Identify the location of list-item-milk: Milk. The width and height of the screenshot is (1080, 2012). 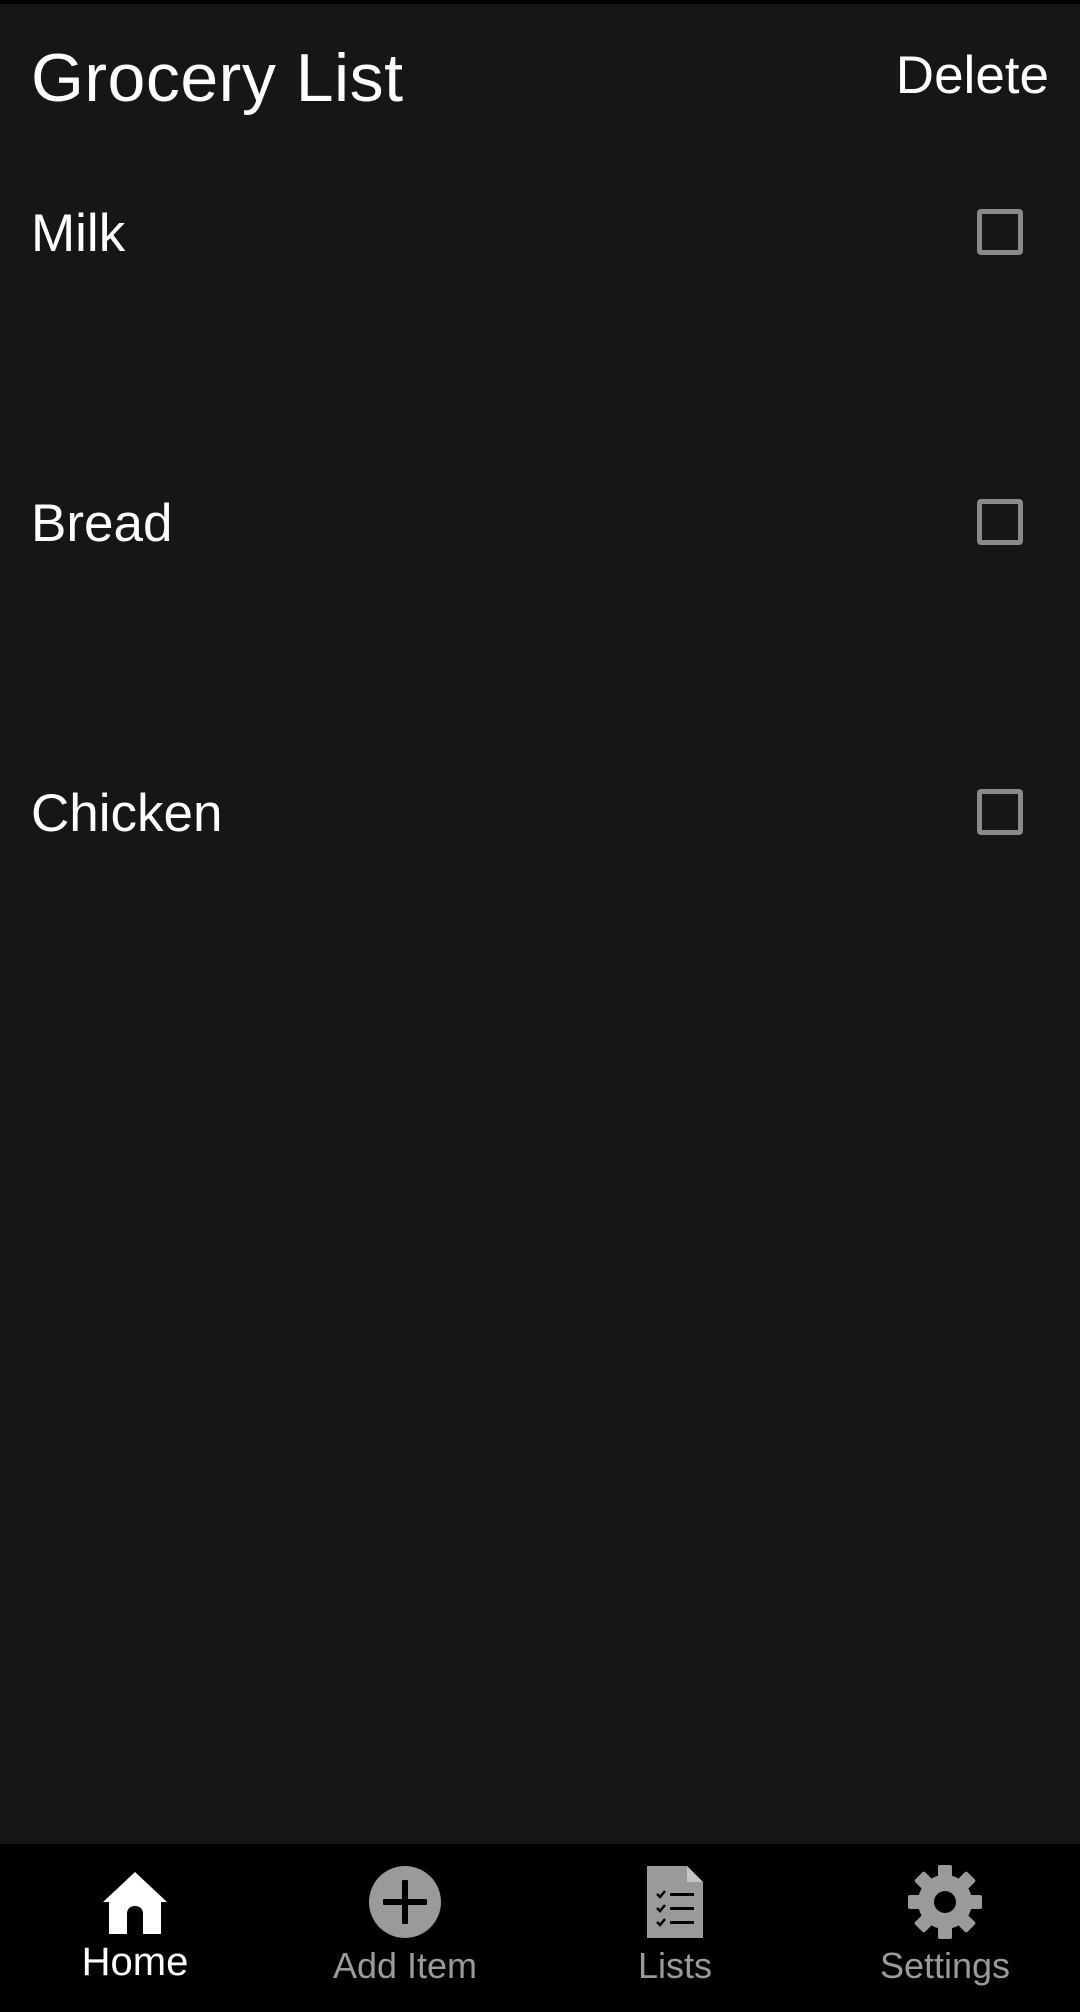
(540, 325).